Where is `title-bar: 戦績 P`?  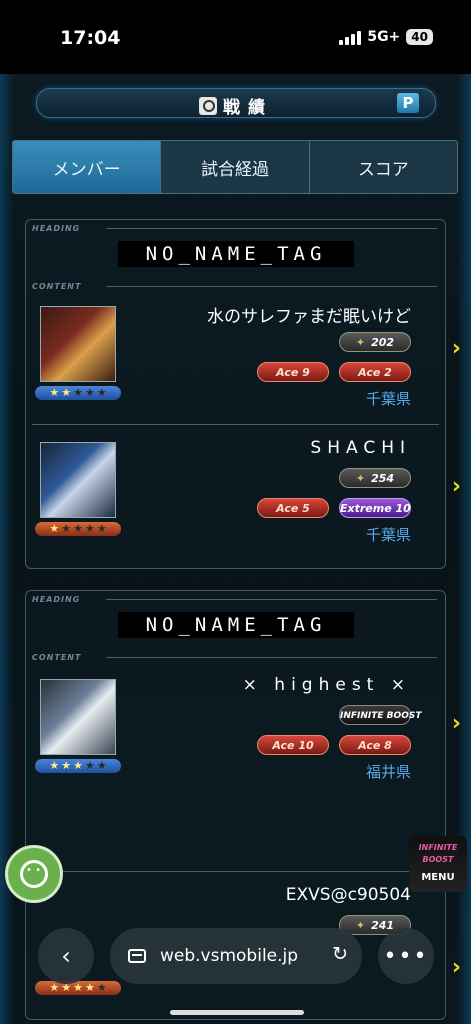
title-bar: 戦績 P is located at coordinates (236, 103).